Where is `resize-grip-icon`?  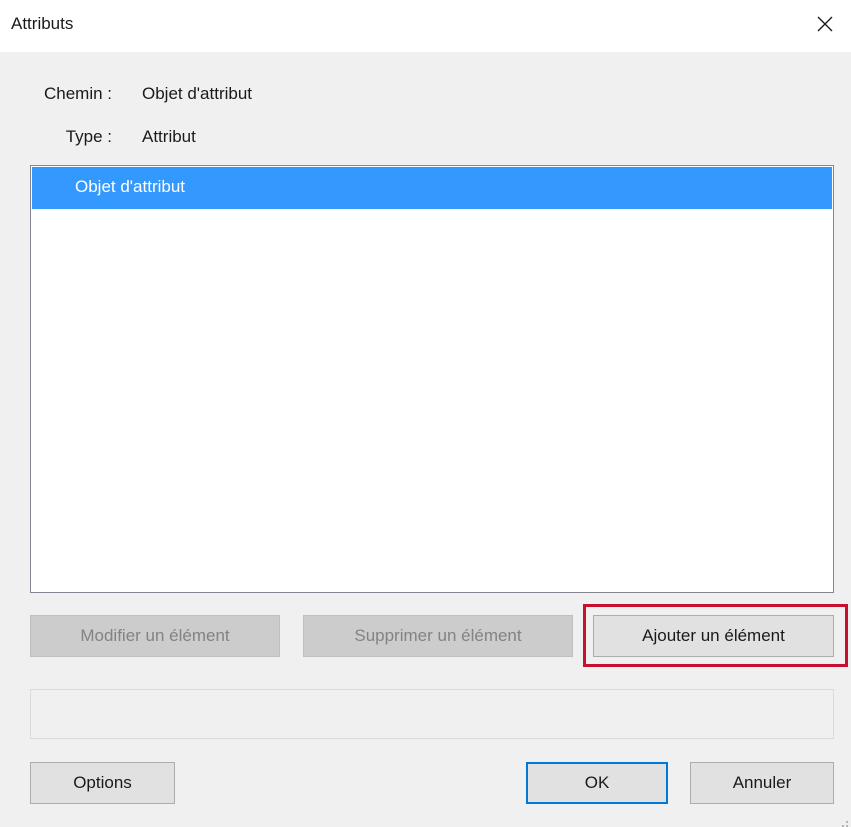 resize-grip-icon is located at coordinates (844, 821).